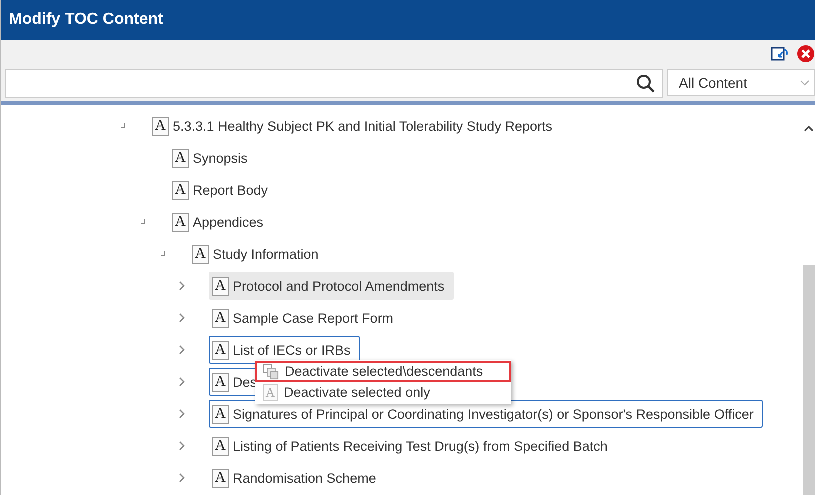 Image resolution: width=815 pixels, height=495 pixels. What do you see at coordinates (646, 84) in the screenshot?
I see `search-icon` at bounding box center [646, 84].